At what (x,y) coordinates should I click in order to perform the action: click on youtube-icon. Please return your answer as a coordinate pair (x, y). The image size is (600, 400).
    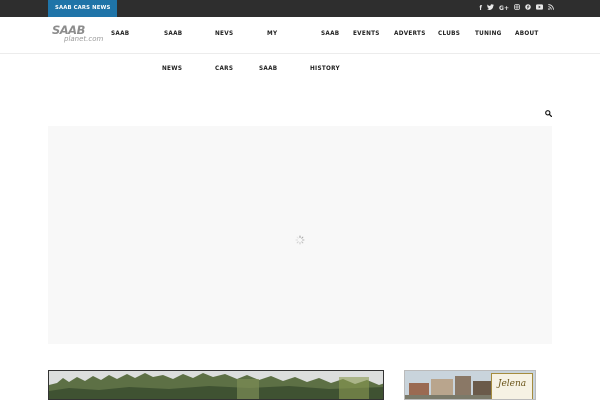
    Looking at the image, I should click on (539, 8).